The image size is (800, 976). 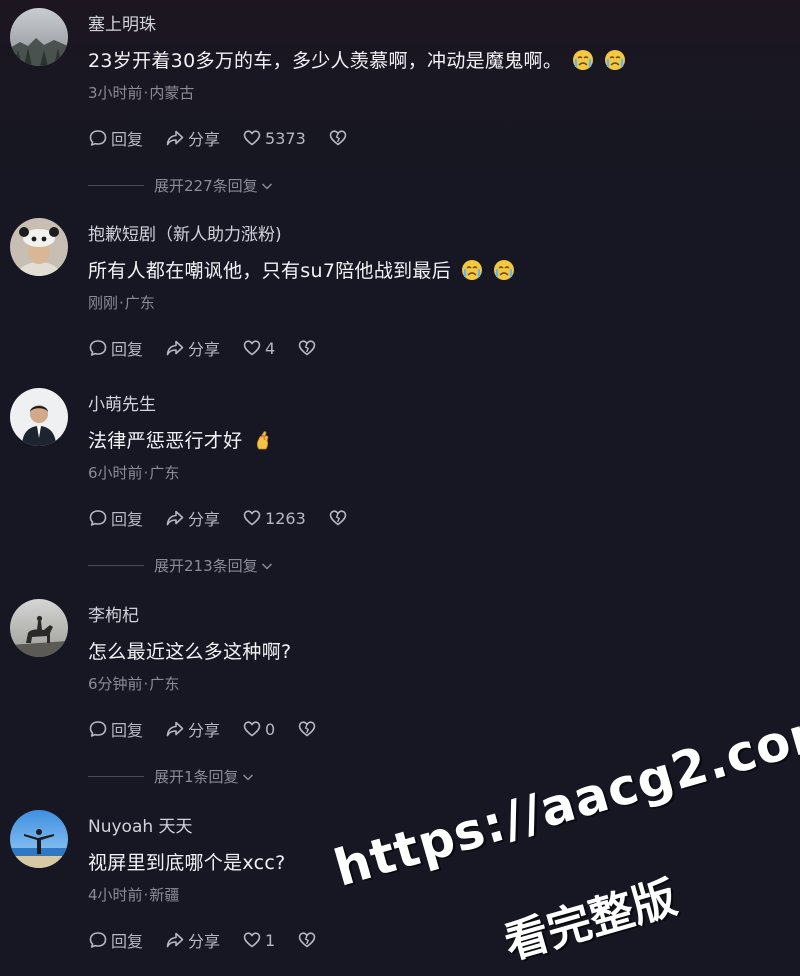 I want to click on expand-replies-button: 展开213条回复, so click(x=181, y=565).